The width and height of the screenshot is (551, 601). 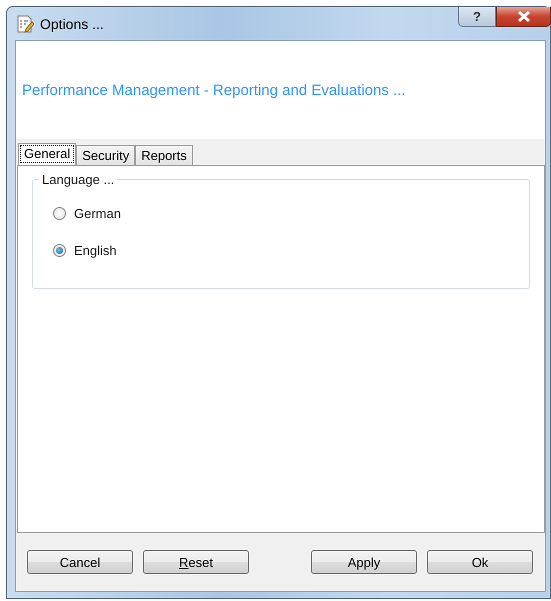 I want to click on close-button, so click(x=523, y=17).